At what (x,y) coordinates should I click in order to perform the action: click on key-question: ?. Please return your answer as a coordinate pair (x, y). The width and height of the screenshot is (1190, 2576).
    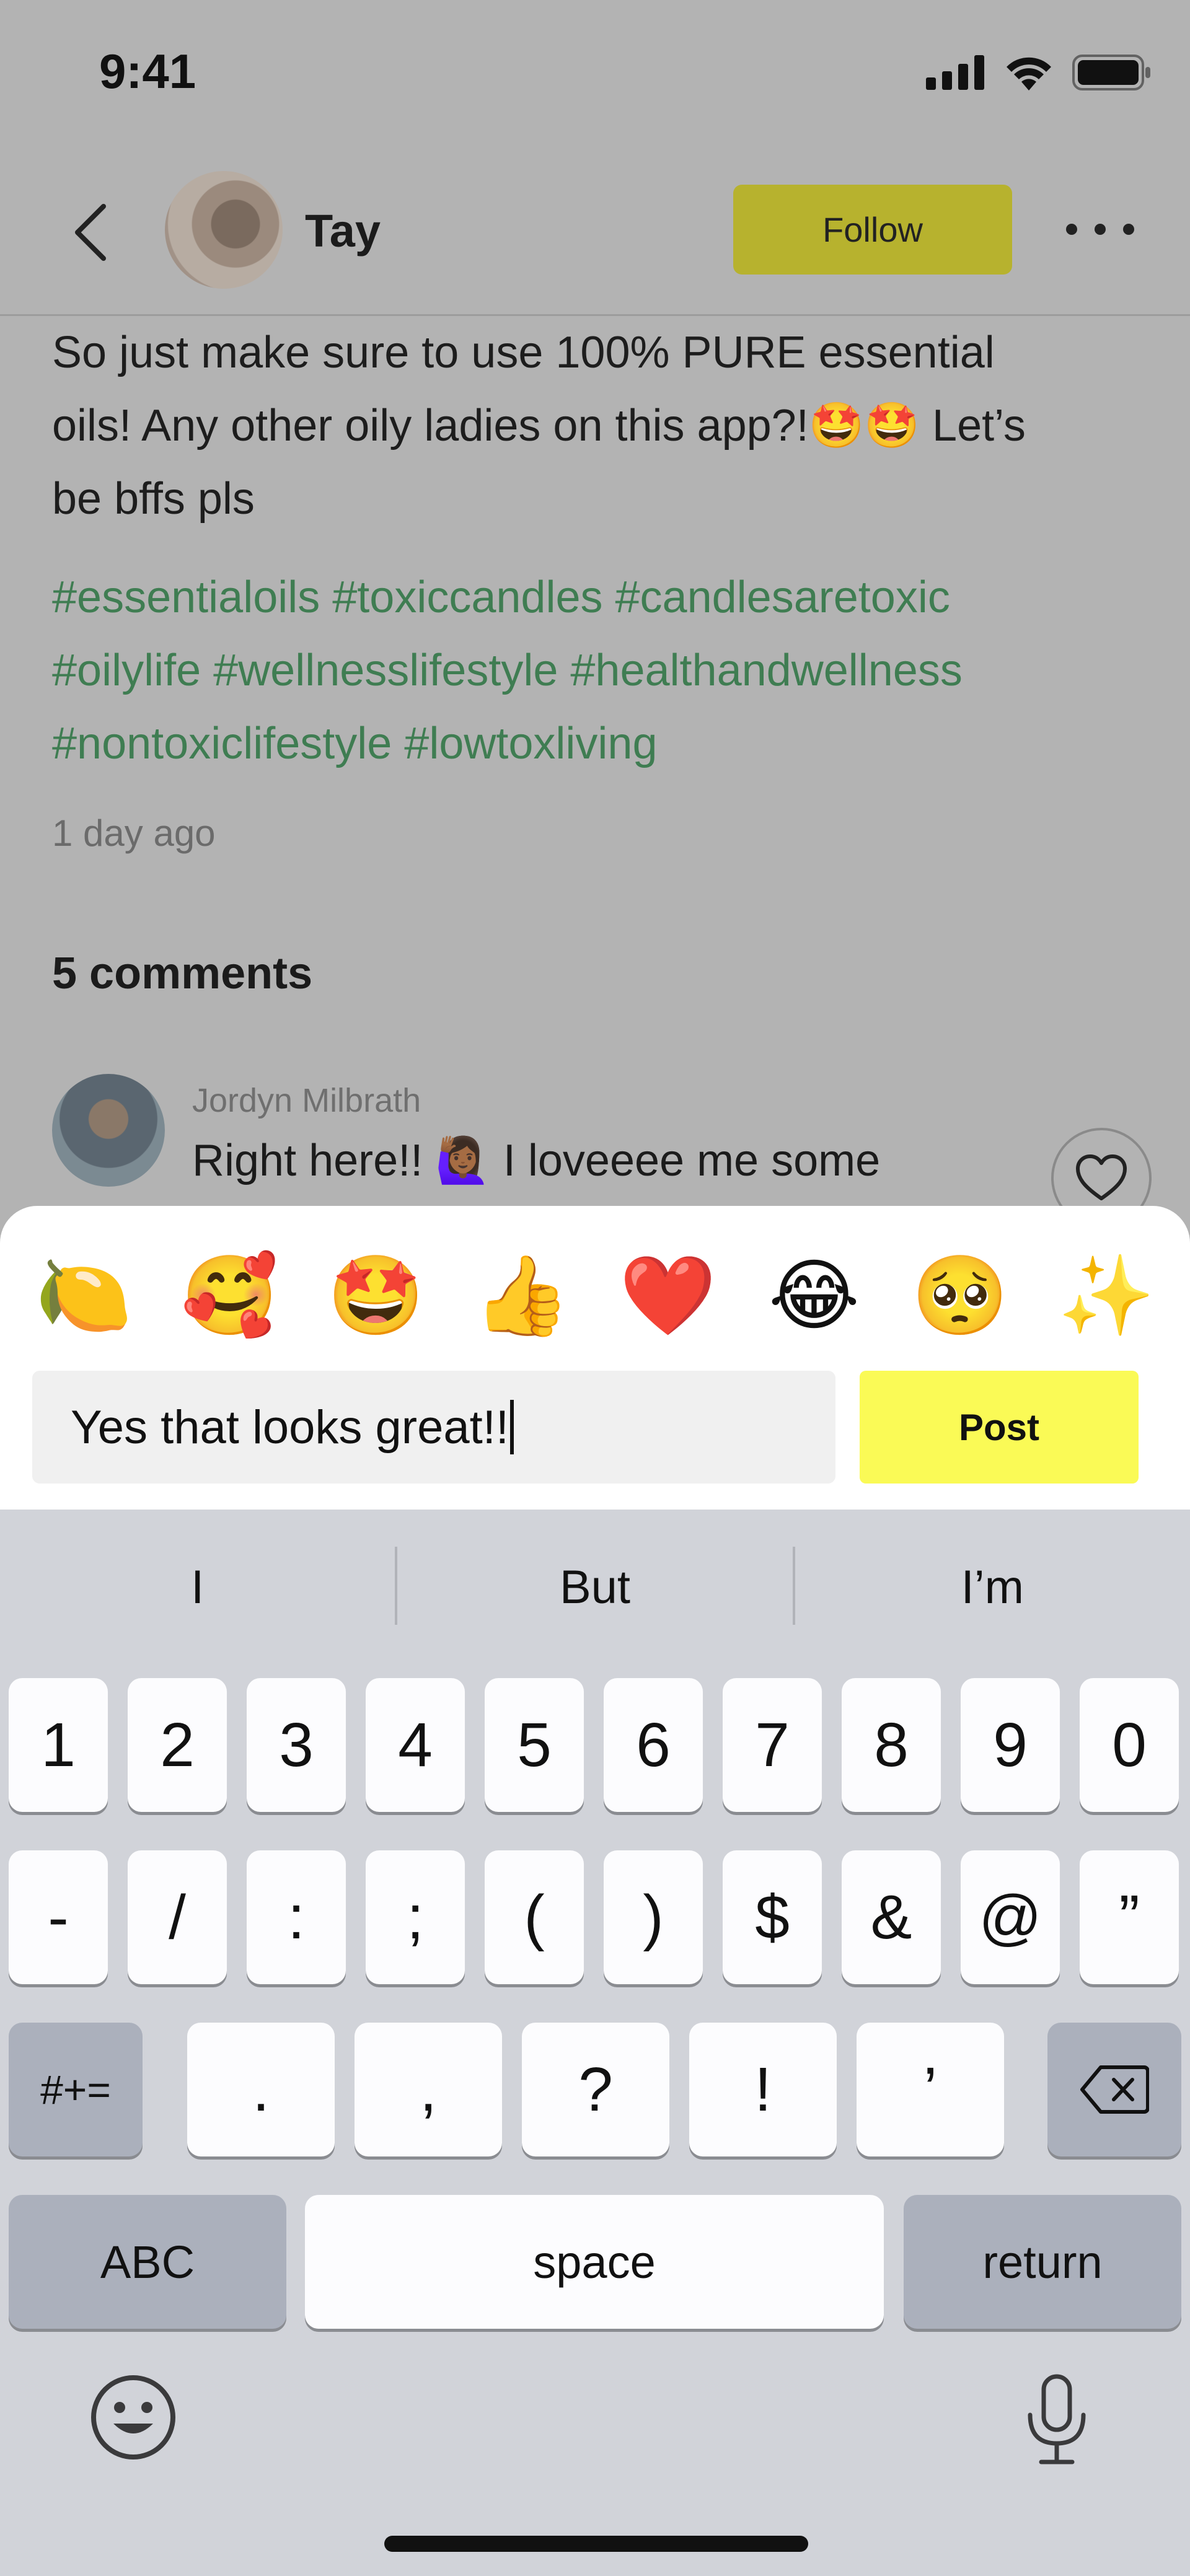
    Looking at the image, I should click on (595, 2089).